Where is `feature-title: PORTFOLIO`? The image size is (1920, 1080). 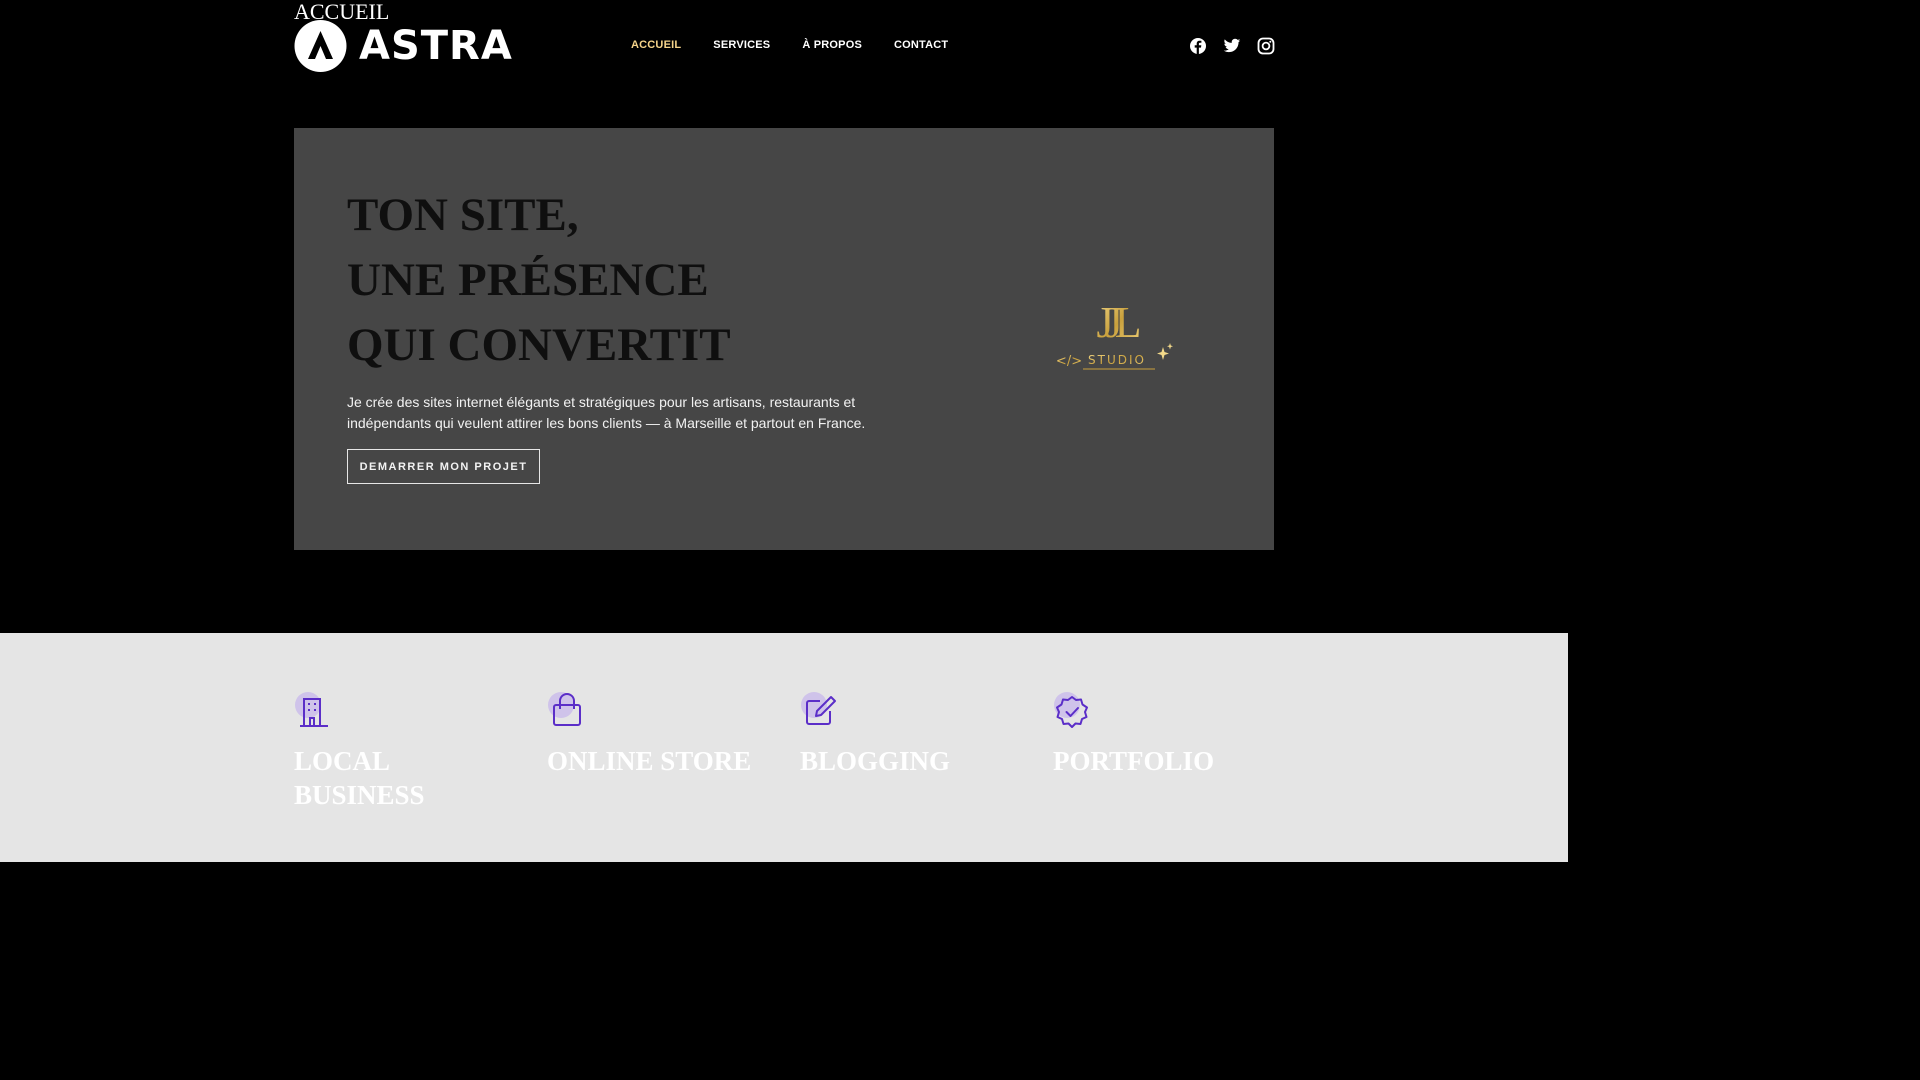 feature-title: PORTFOLIO is located at coordinates (1134, 761).